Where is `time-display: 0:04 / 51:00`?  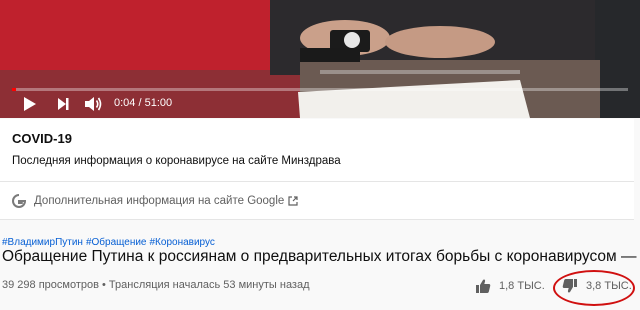 time-display: 0:04 / 51:00 is located at coordinates (143, 103).